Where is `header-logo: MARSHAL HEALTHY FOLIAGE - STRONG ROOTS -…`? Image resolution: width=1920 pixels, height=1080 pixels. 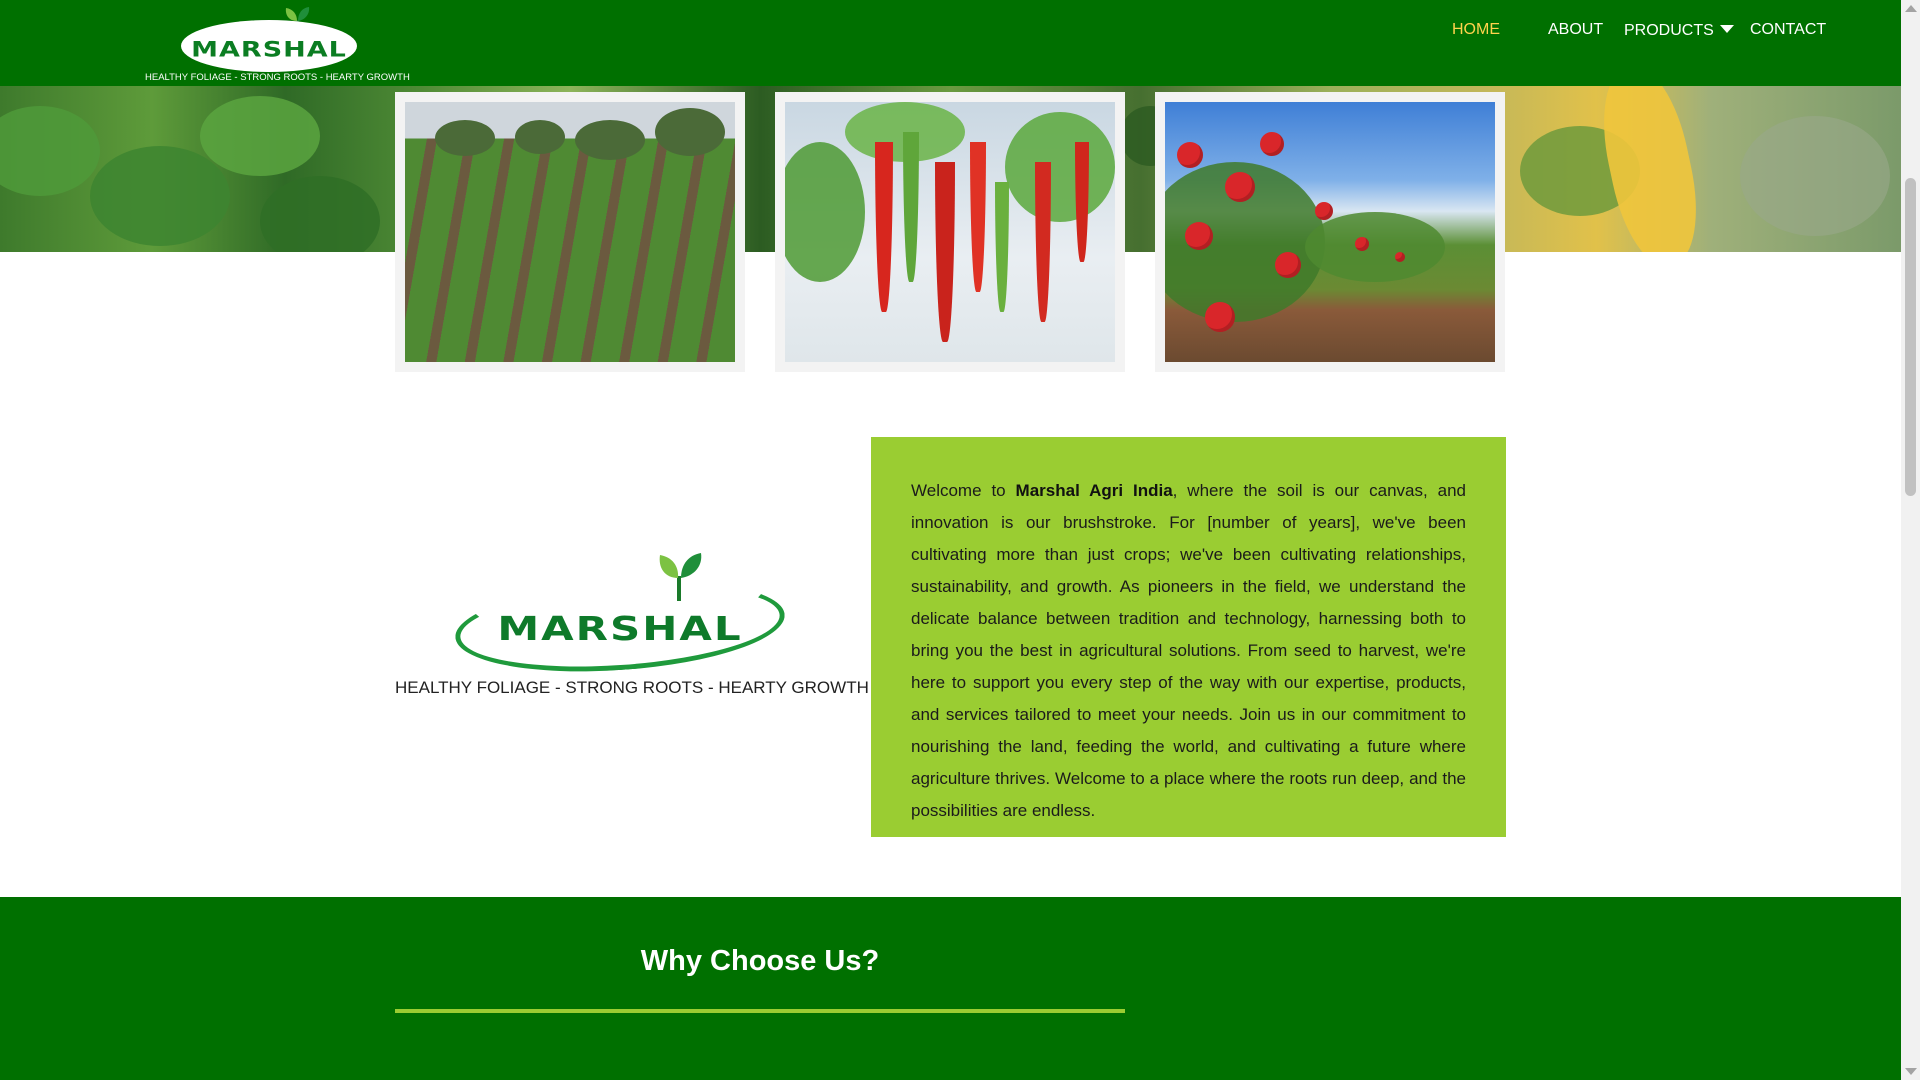
header-logo: MARSHAL HEALTHY FOLIAGE - STRONG ROOTS -… is located at coordinates (277, 44).